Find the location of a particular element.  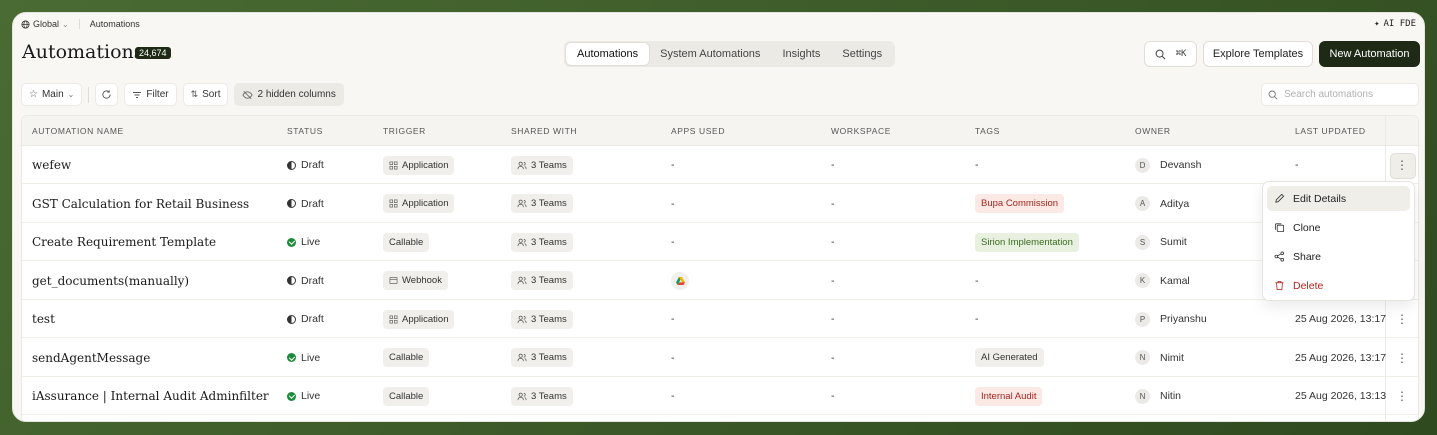

trigger-cell: Webhook is located at coordinates (415, 281).